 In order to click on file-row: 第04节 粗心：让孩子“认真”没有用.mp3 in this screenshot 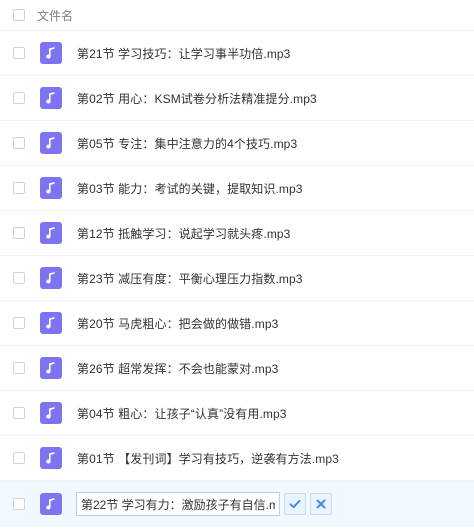, I will do `click(237, 413)`.